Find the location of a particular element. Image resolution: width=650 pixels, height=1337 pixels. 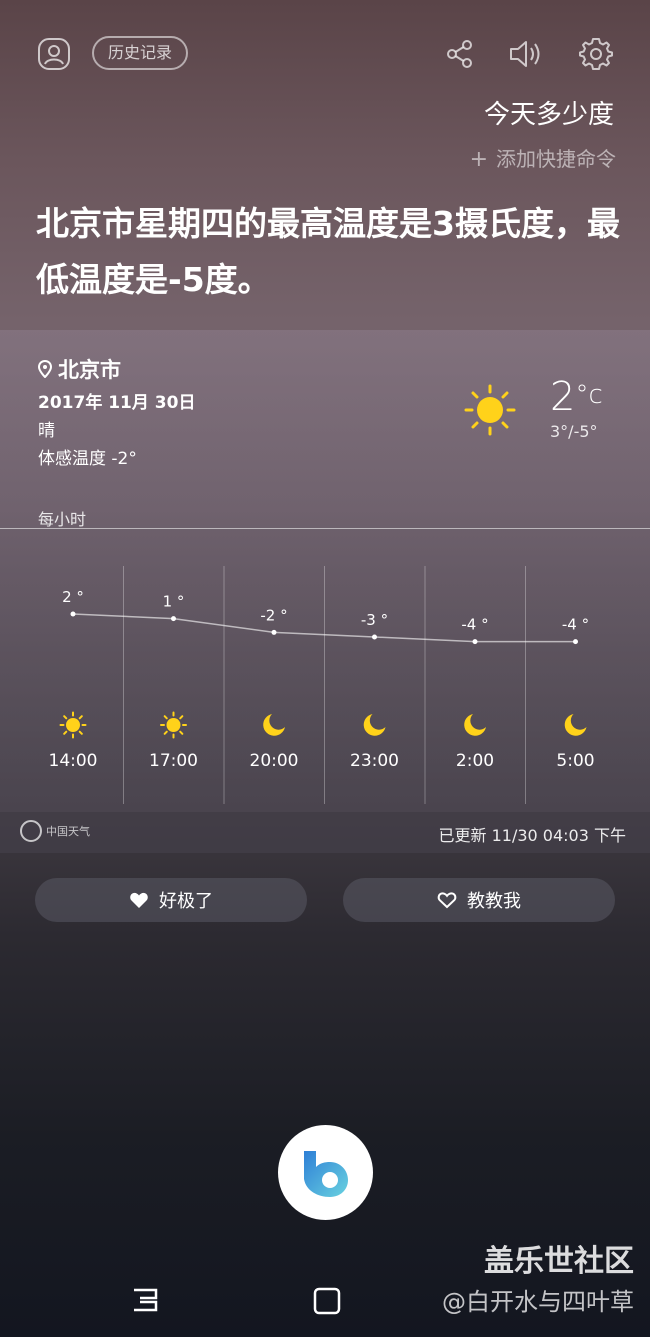

like-label: 好极了 is located at coordinates (186, 901).